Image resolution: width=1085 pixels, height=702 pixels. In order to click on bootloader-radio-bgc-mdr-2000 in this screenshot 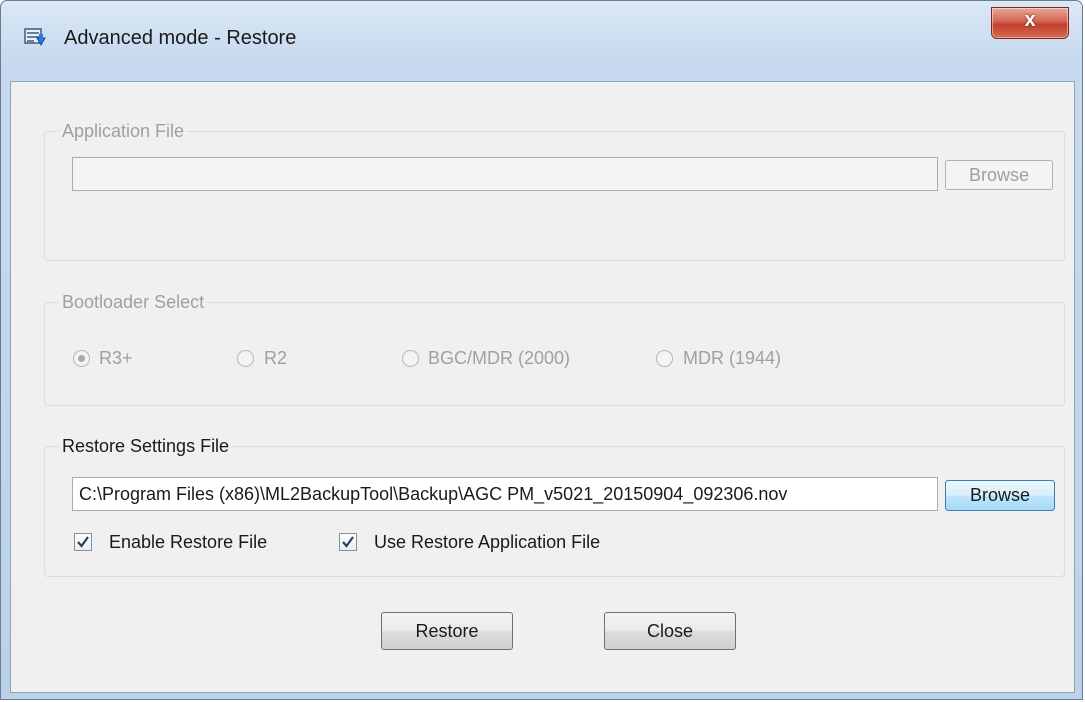, I will do `click(410, 358)`.